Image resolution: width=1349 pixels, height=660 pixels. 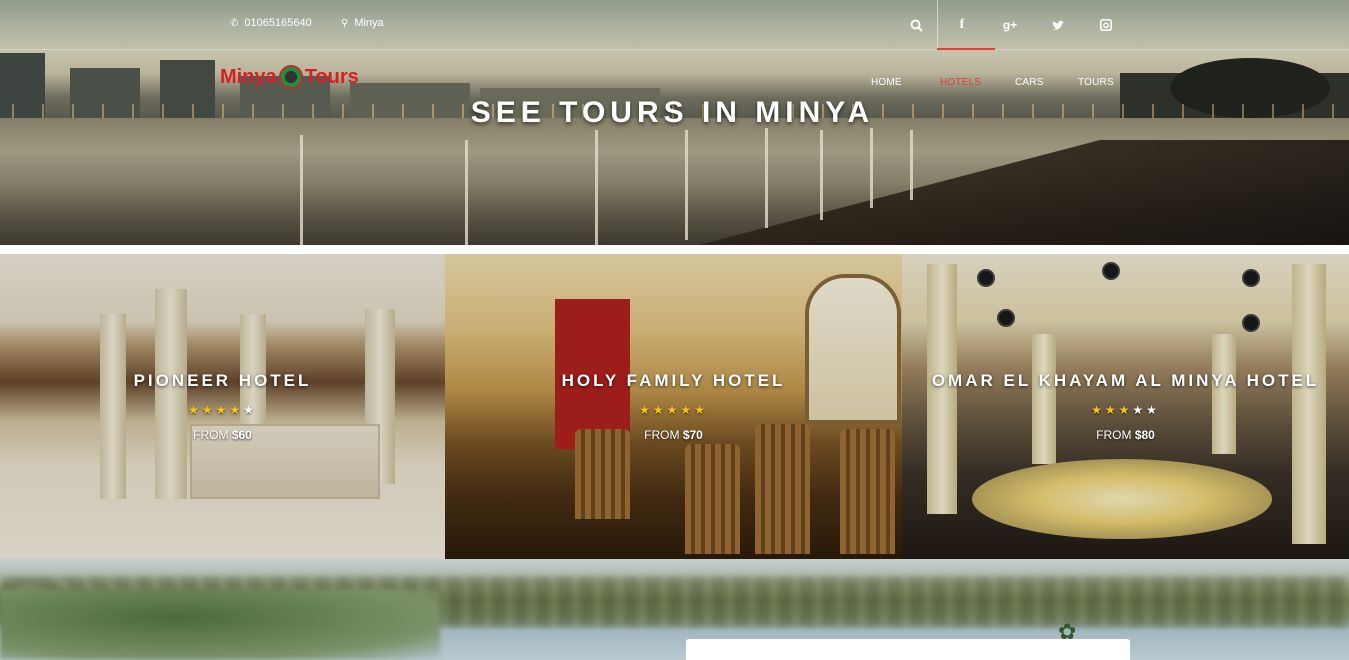 I want to click on logo-emblem-icon, so click(x=290, y=77).